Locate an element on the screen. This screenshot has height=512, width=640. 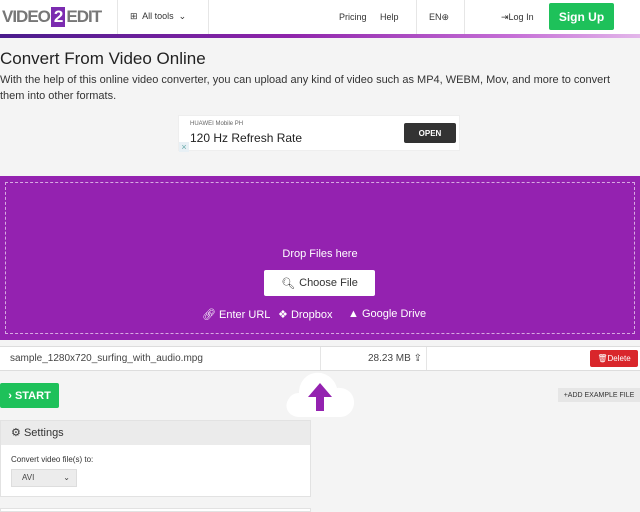
logo-text-2: EDIT is located at coordinates (84, 16).